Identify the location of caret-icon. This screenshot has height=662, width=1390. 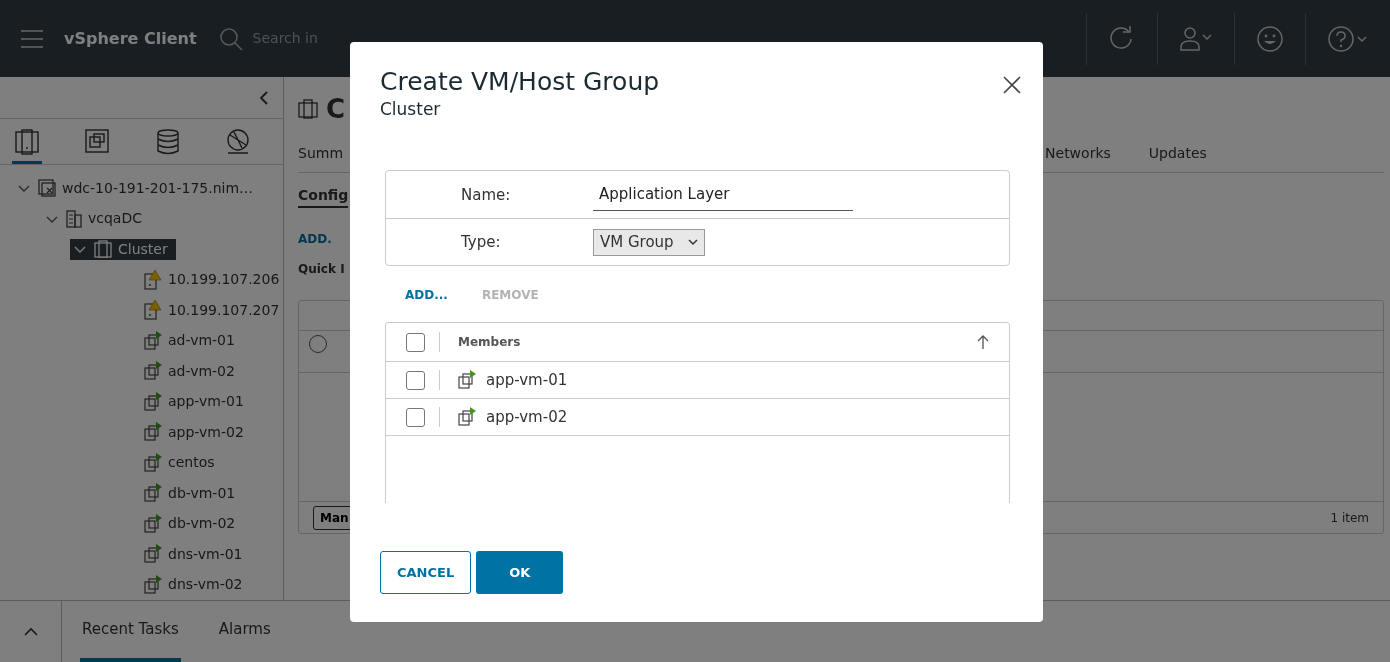
(692, 242).